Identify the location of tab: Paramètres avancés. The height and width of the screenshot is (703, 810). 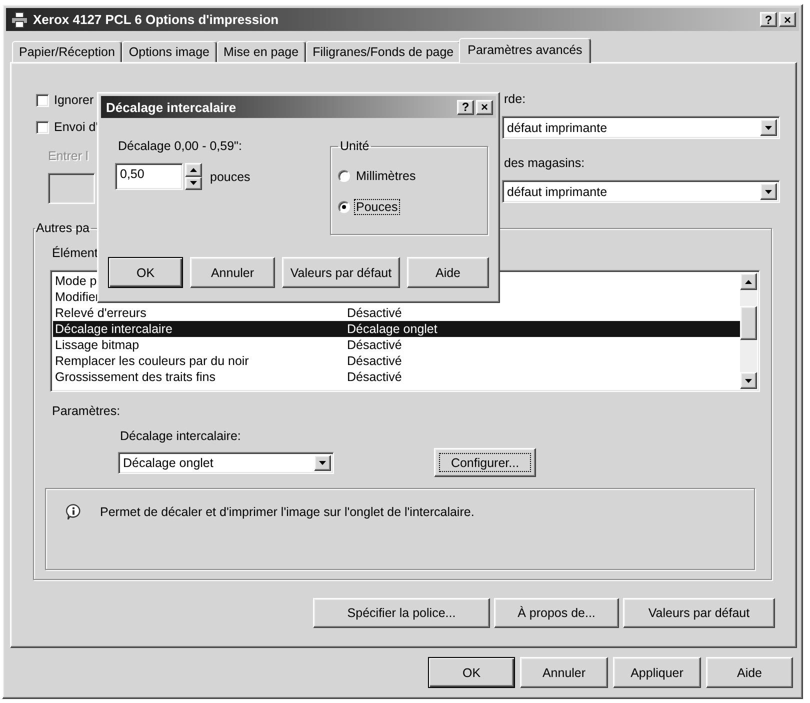
(525, 50).